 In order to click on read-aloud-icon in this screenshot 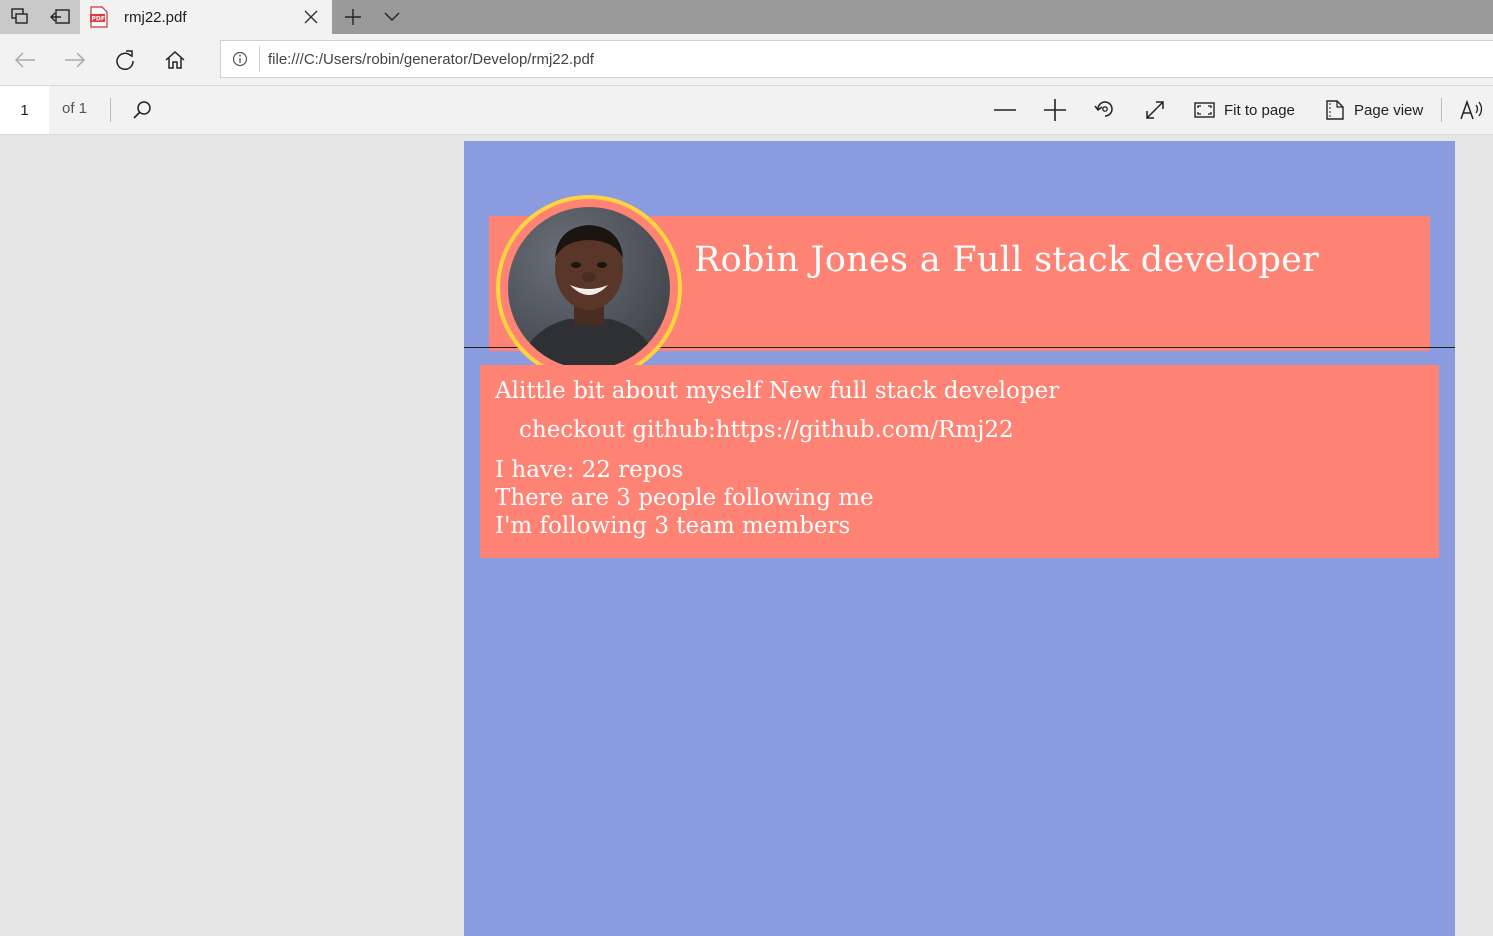, I will do `click(1471, 109)`.